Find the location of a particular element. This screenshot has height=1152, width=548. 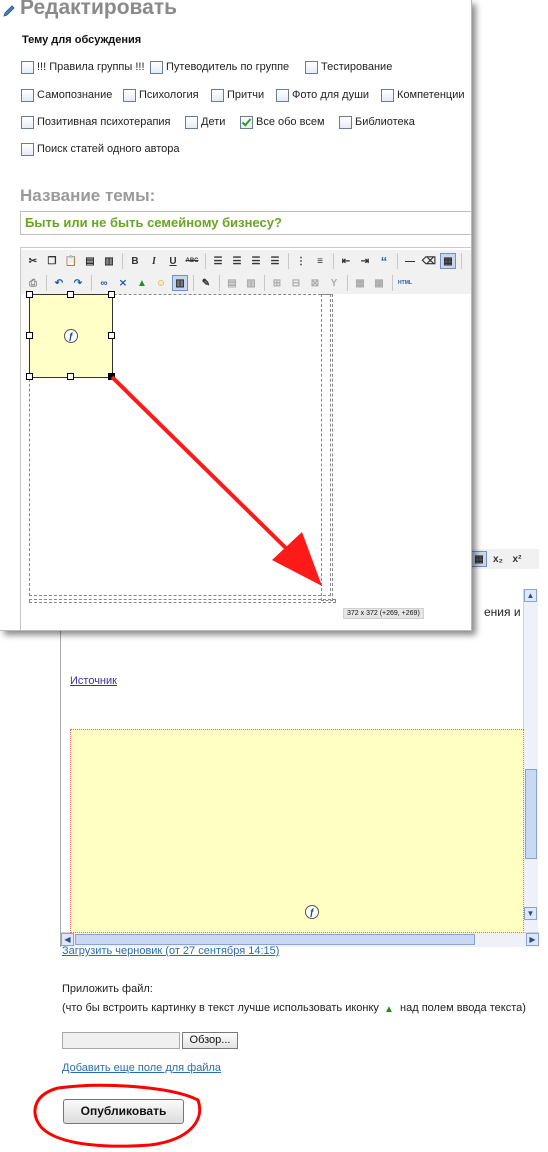

topic-checkbox-parables: Притчи is located at coordinates (237, 95).